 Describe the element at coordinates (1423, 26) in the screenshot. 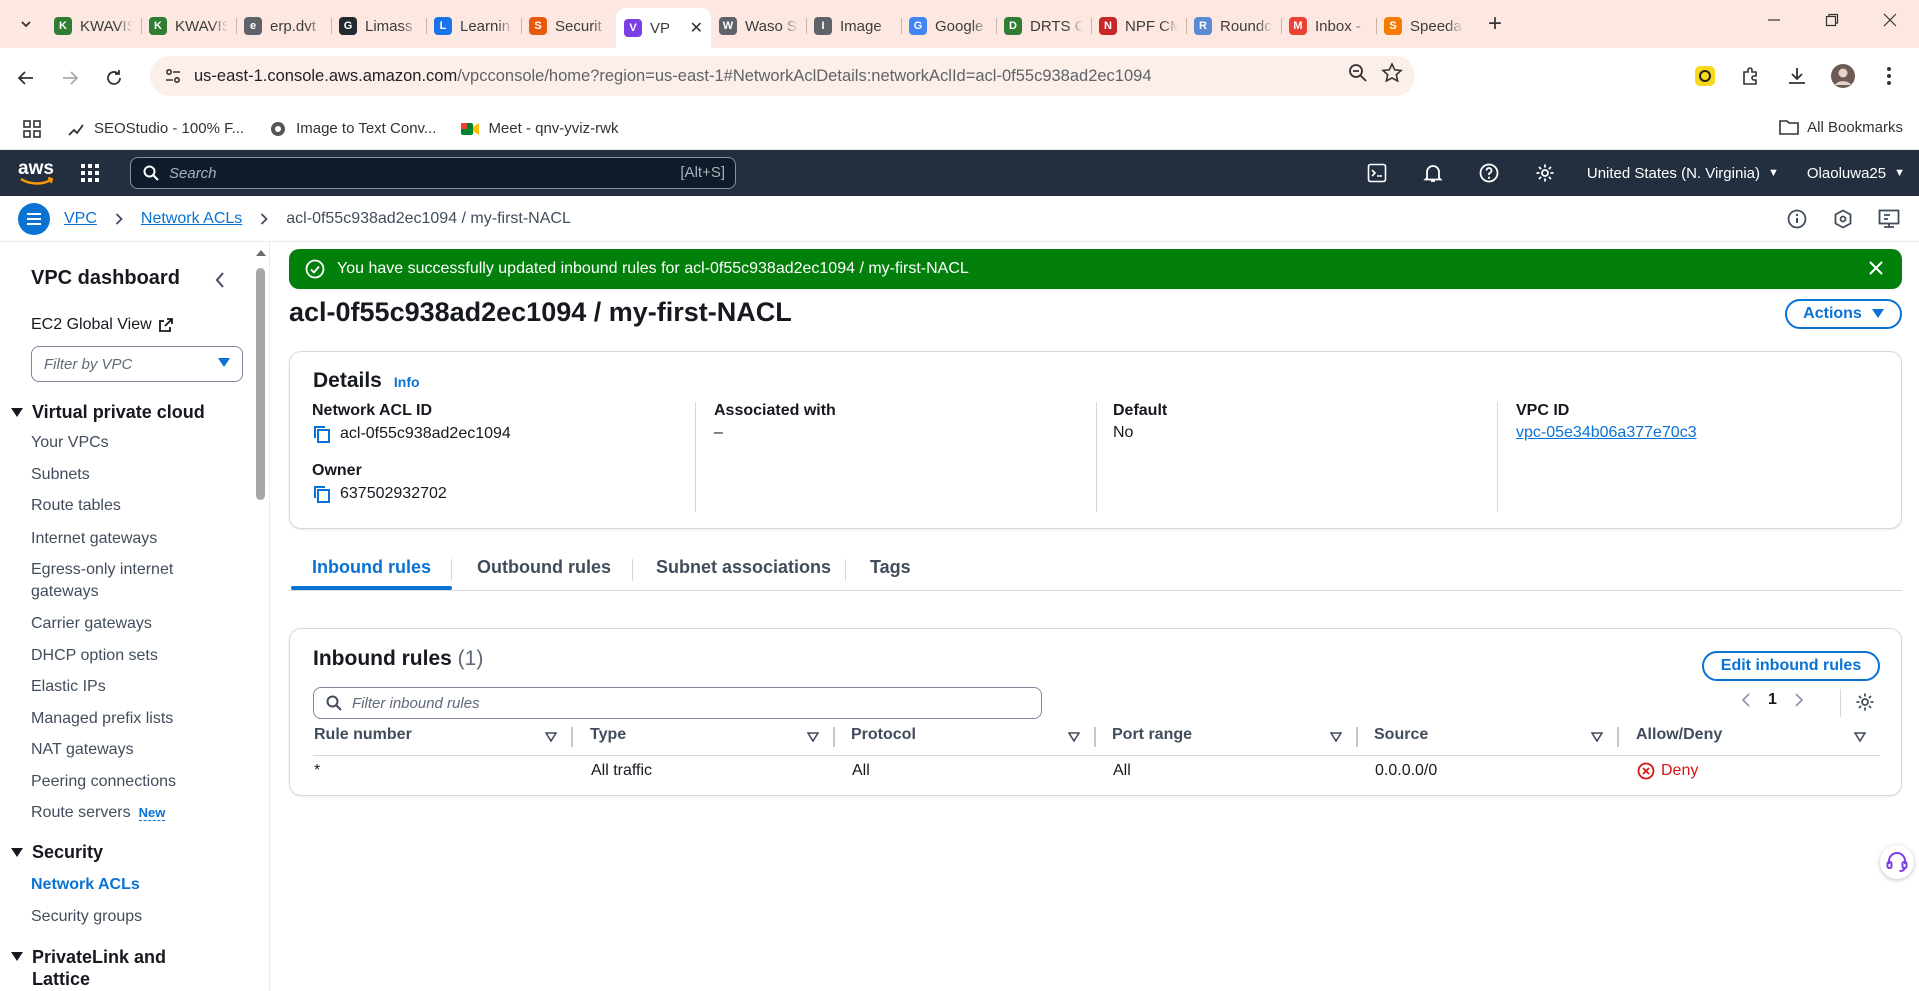

I see `browser-tab: S Speeda` at that location.